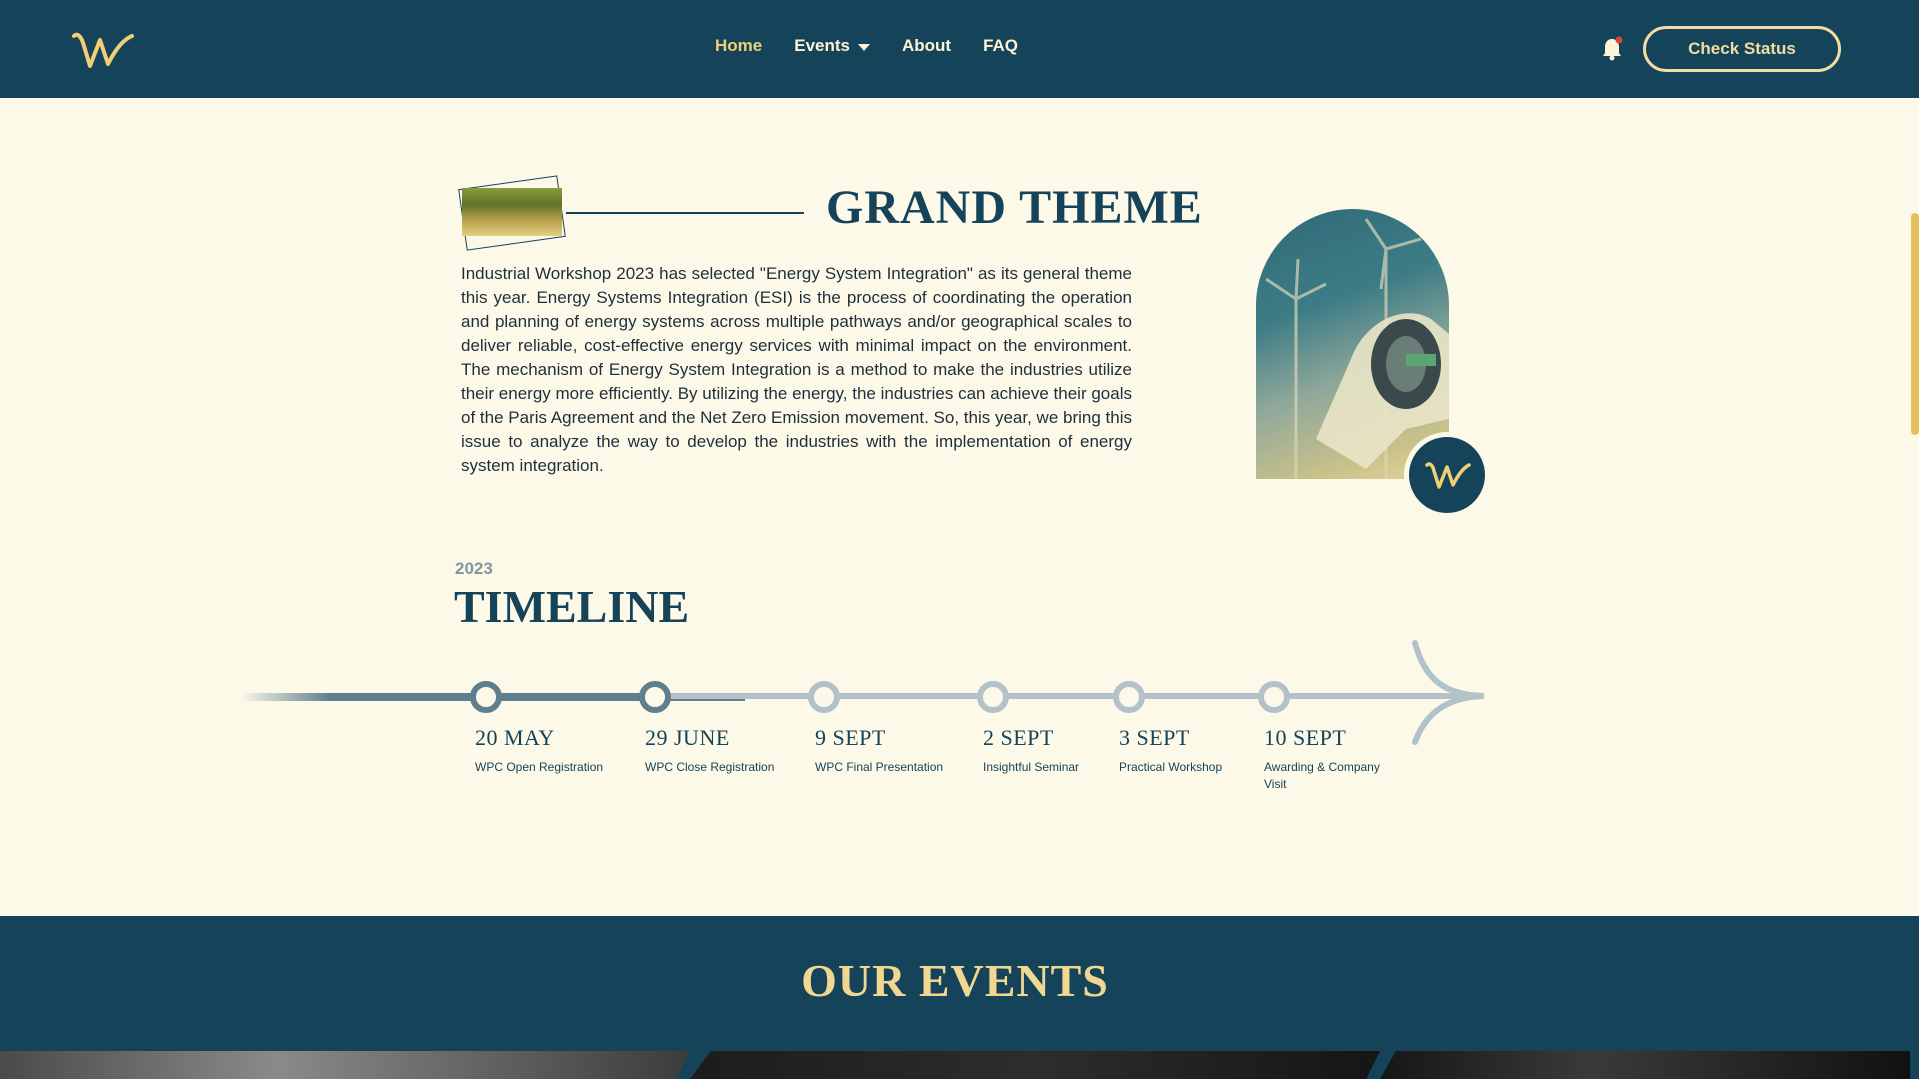 The image size is (1919, 1079). I want to click on badge-inner, so click(1447, 475).